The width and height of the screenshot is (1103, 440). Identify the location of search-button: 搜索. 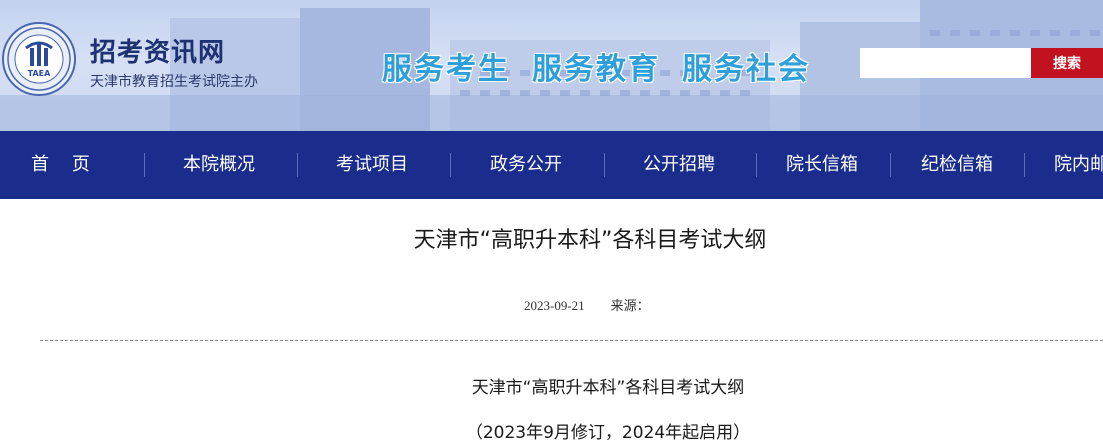
(1067, 63).